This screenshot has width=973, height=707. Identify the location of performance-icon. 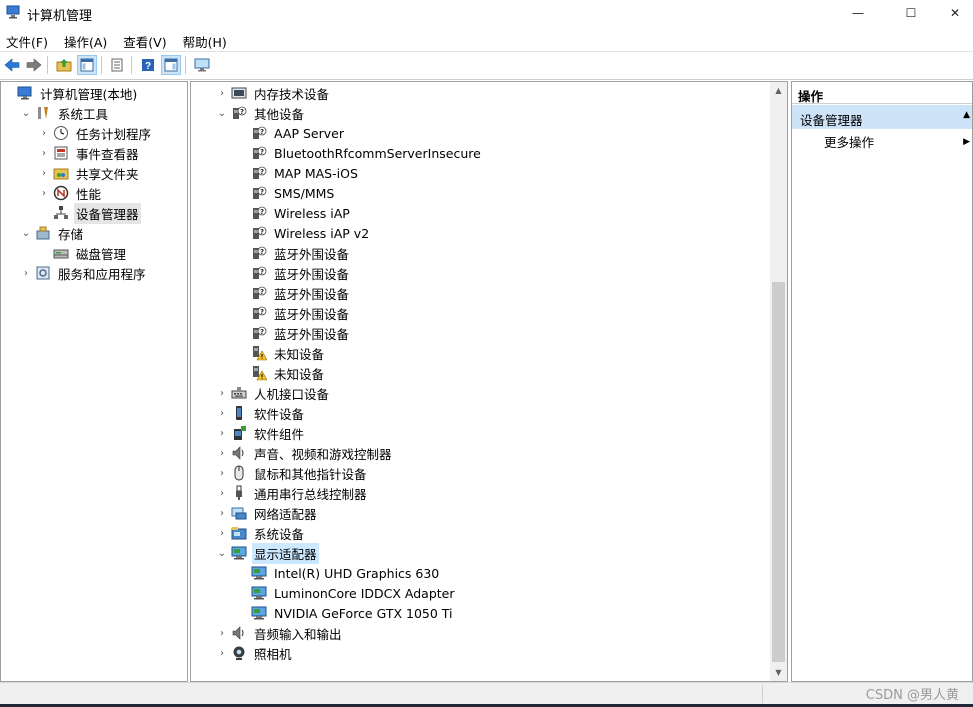
(61, 193).